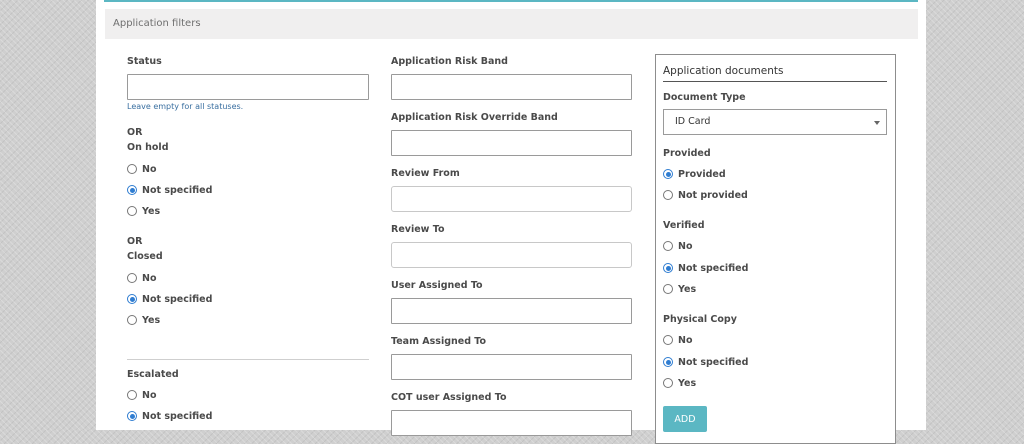 This screenshot has width=1024, height=444. What do you see at coordinates (723, 71) in the screenshot?
I see `documents-title: Application documents` at bounding box center [723, 71].